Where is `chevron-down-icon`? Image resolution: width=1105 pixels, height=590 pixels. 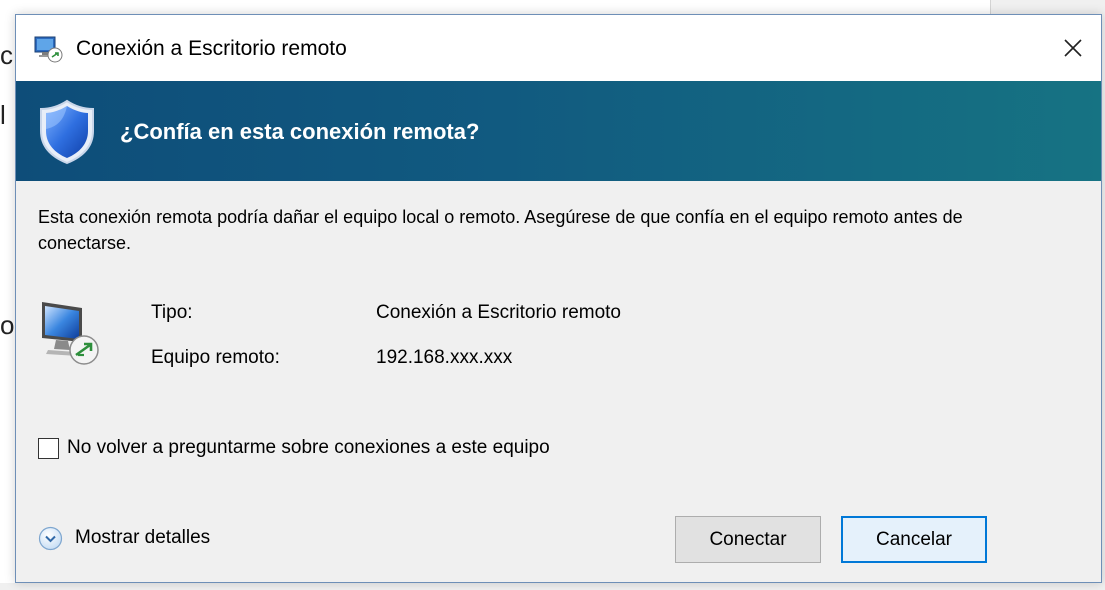
chevron-down-icon is located at coordinates (50, 538).